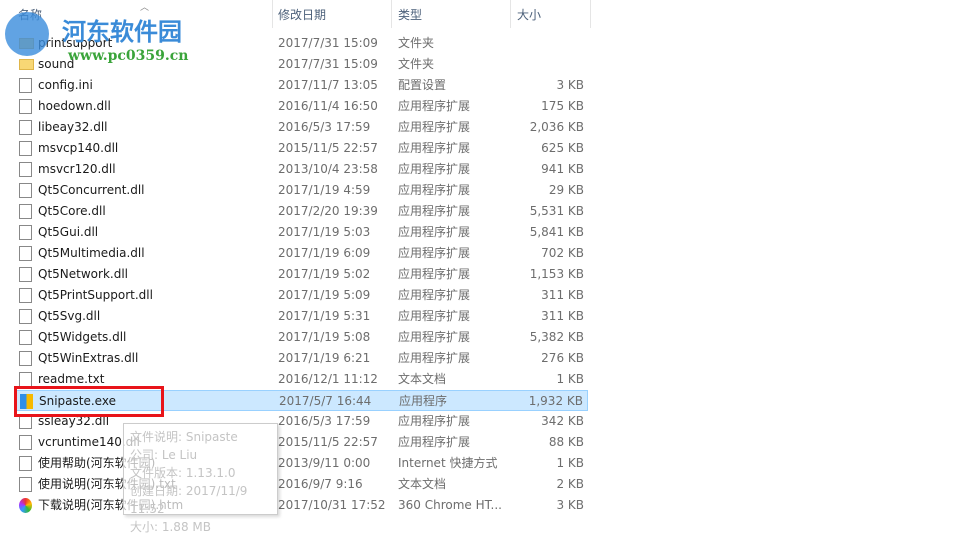  What do you see at coordinates (170, 527) in the screenshot?
I see `tooltip-line: 大小: 1.88 MB` at bounding box center [170, 527].